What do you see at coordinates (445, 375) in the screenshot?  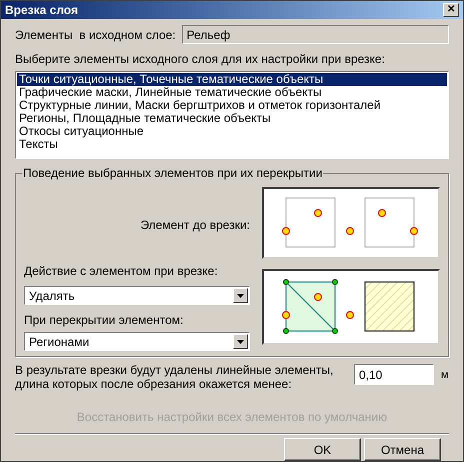 I see `unit-label: м` at bounding box center [445, 375].